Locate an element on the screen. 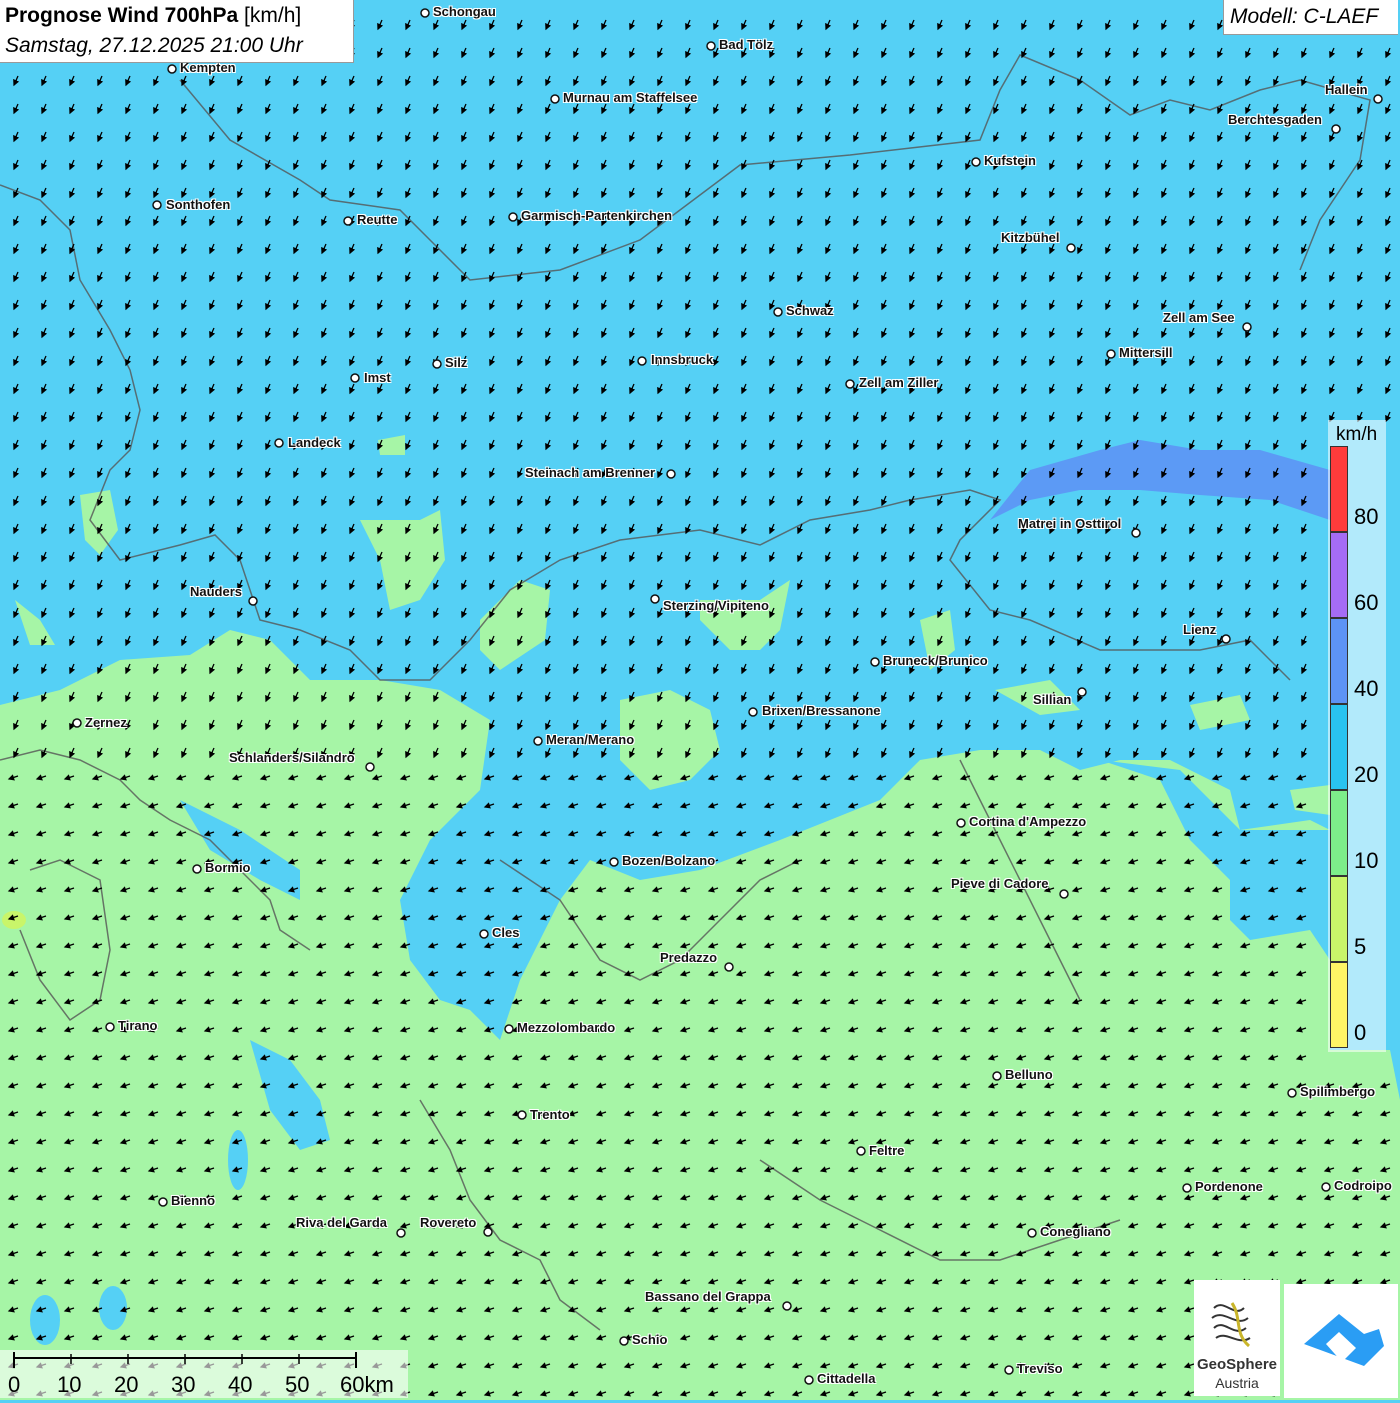 The width and height of the screenshot is (1400, 1403). legend-tick-label: 80 is located at coordinates (1366, 516).